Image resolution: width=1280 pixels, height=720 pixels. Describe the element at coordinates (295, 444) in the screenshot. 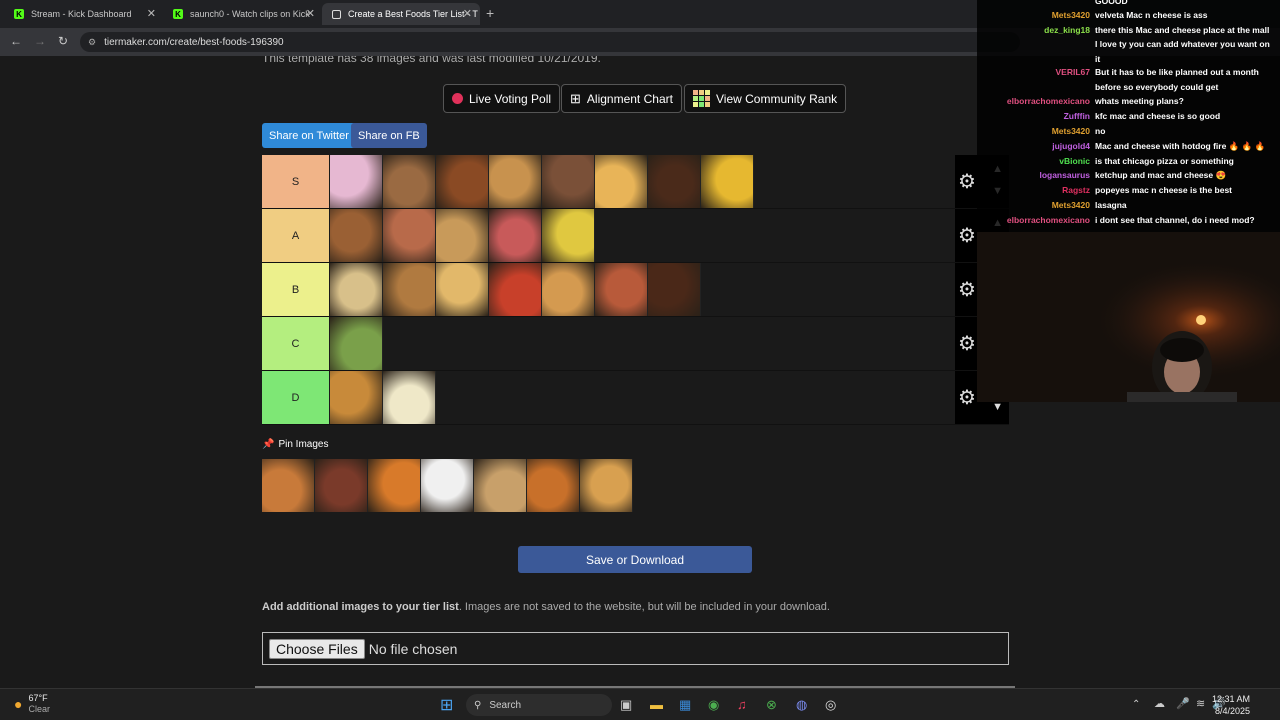

I see `pin-images-toggle: 📌 Pin Images` at that location.